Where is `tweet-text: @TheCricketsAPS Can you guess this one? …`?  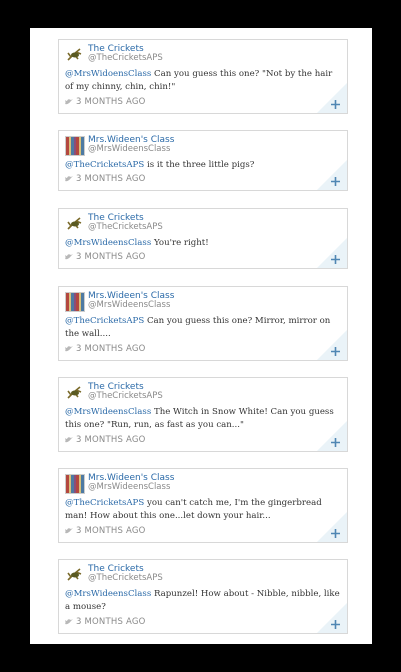 tweet-text: @TheCricketsAPS Can you guess this one? … is located at coordinates (202, 328).